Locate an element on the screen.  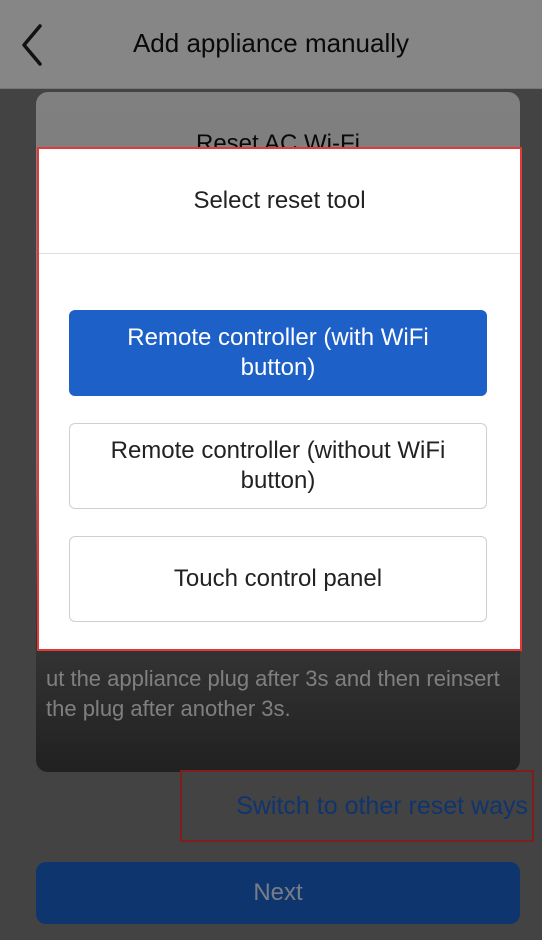
option-remote-with-wifi: Remote controller (with WiFi button) is located at coordinates (278, 353).